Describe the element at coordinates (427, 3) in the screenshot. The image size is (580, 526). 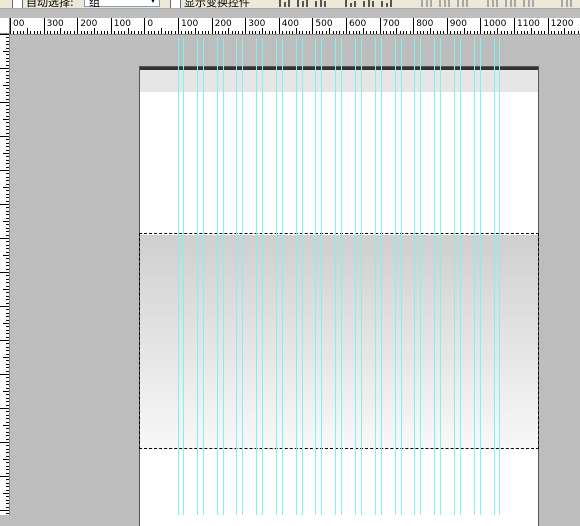
I see `distribute-top-icon` at that location.